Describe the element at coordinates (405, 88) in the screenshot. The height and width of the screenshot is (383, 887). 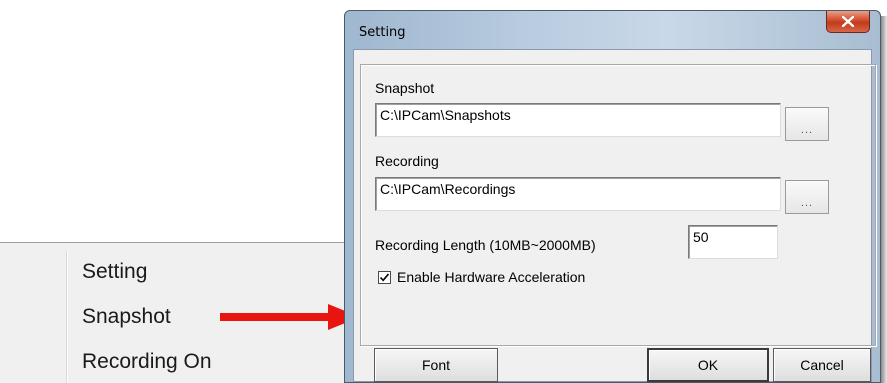
I see `snapshot-label: Snapshot` at that location.